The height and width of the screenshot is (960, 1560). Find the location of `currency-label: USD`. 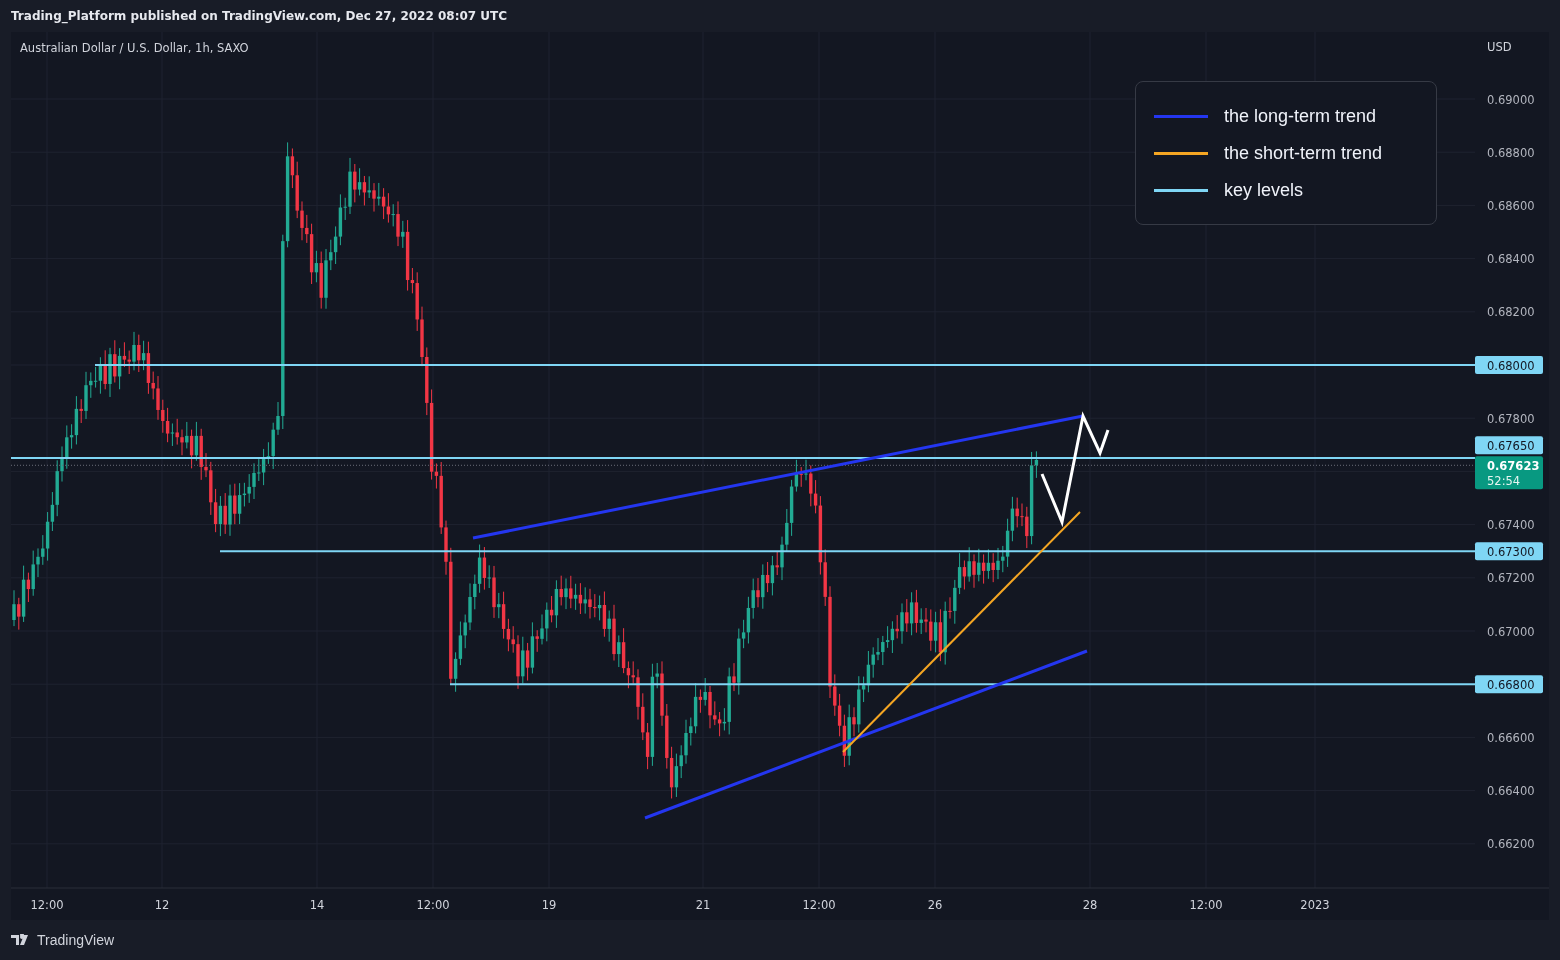

currency-label: USD is located at coordinates (1499, 47).